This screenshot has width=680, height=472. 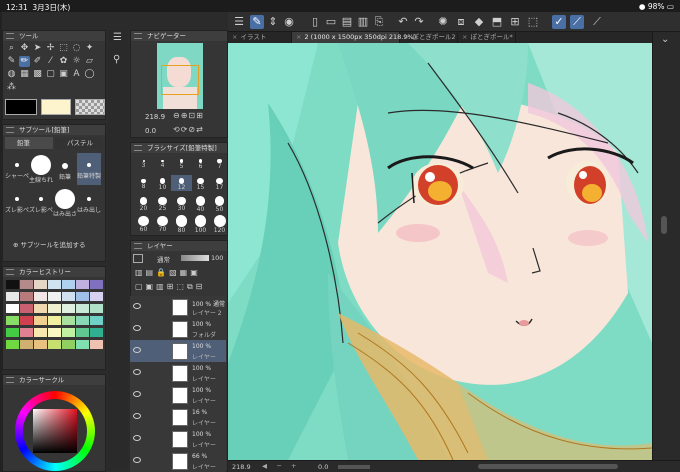 I want to click on brush-size-option: 20, so click(x=143, y=203).